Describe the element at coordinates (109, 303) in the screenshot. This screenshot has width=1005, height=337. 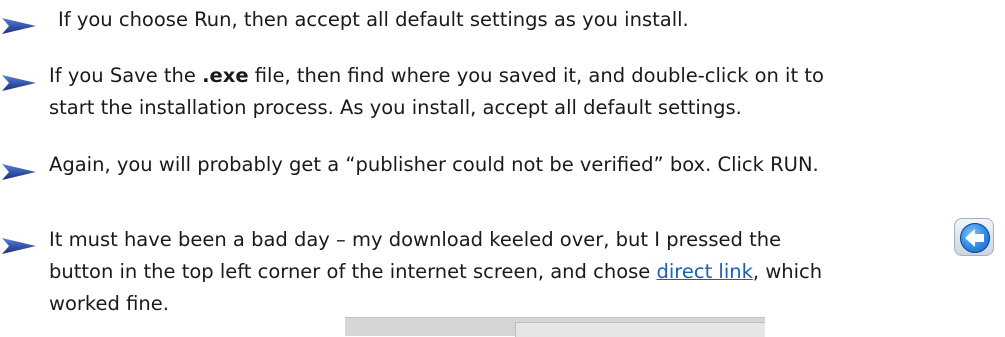
I see `bullet-line: worked fine.` at that location.